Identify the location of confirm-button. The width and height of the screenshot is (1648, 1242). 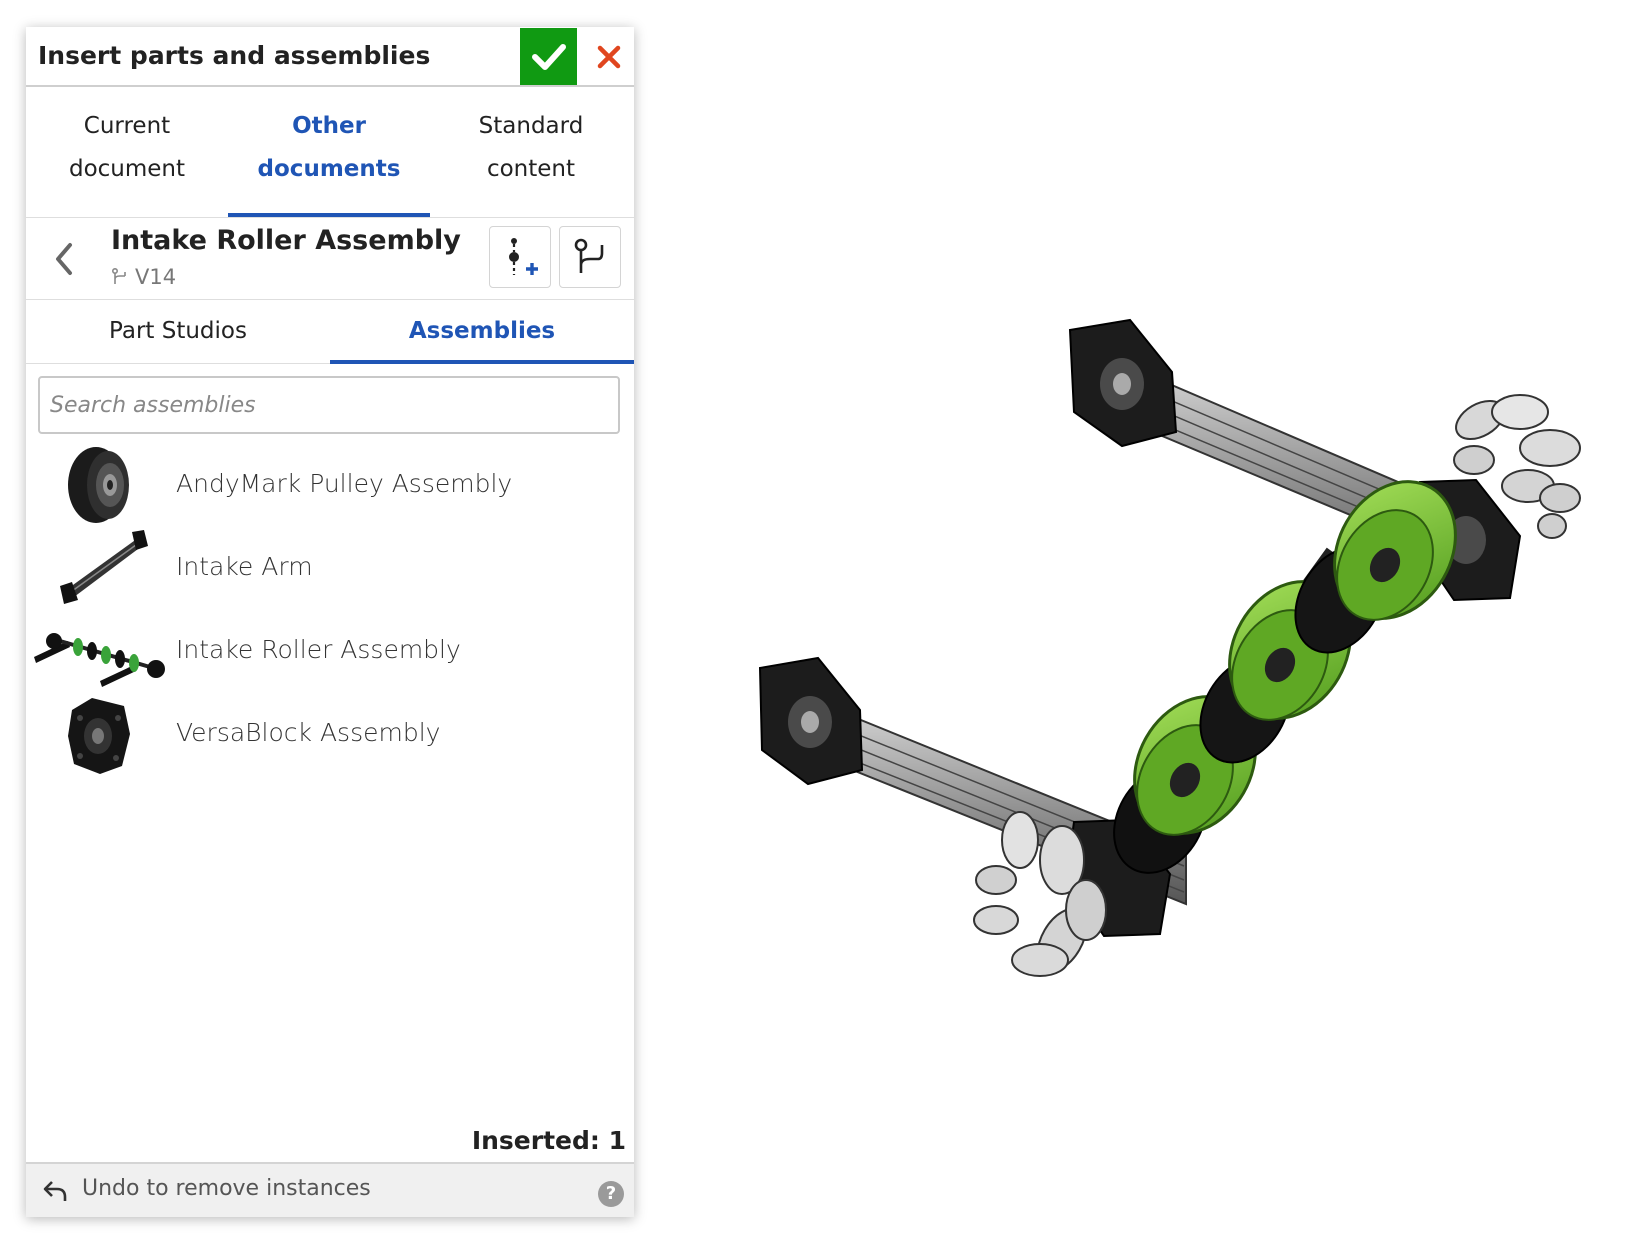
(548, 56).